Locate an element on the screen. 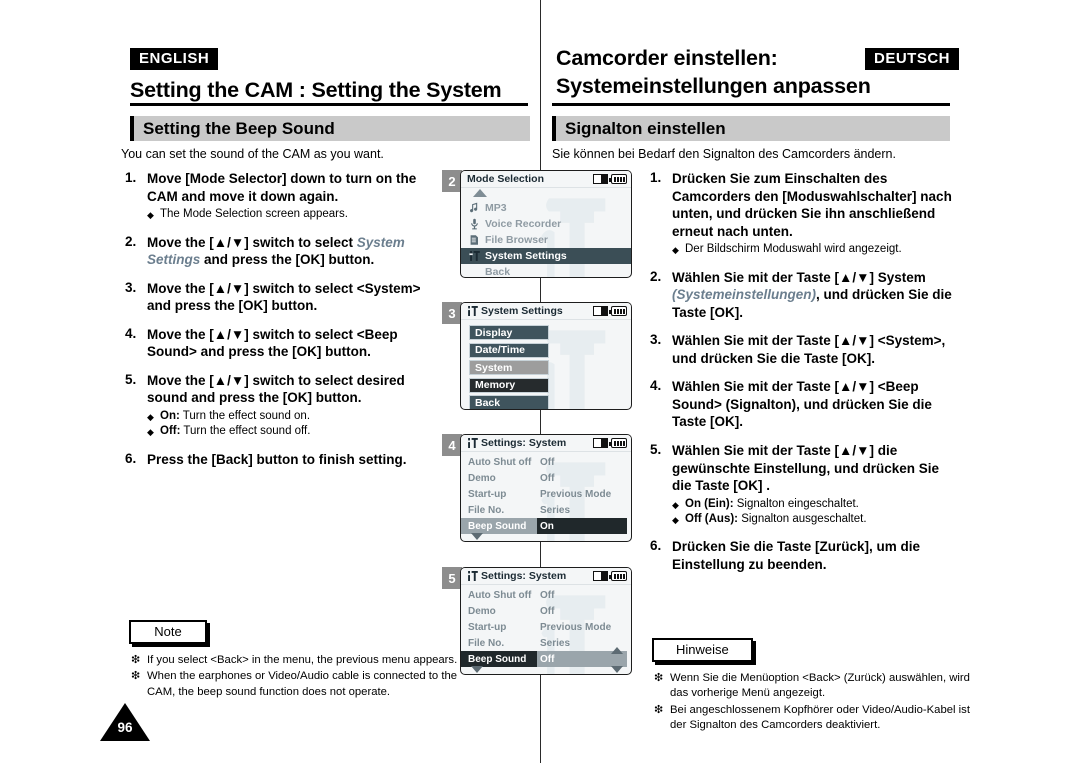  scroll-up-right-icon is located at coordinates (617, 650).